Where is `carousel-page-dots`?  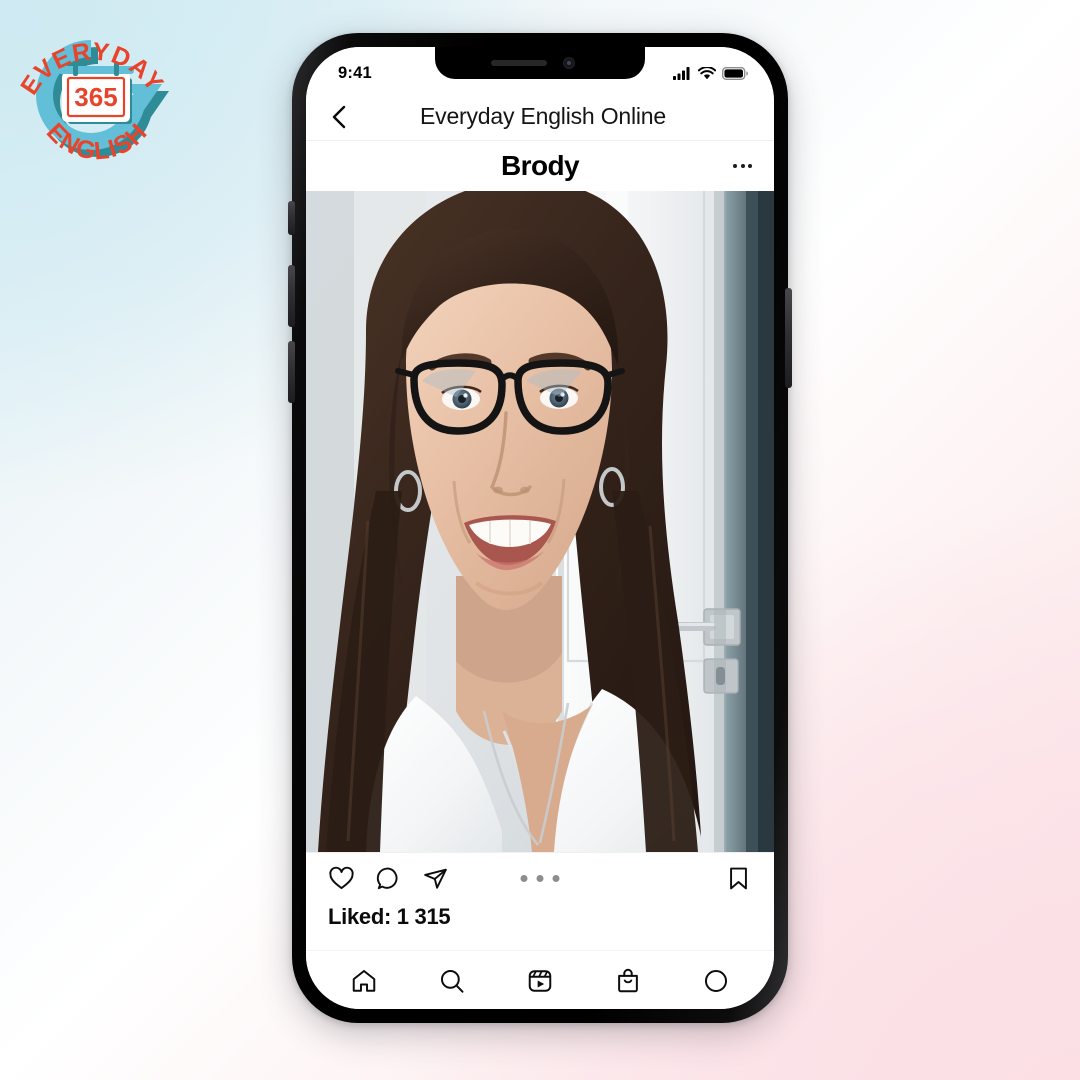
carousel-page-dots is located at coordinates (540, 878).